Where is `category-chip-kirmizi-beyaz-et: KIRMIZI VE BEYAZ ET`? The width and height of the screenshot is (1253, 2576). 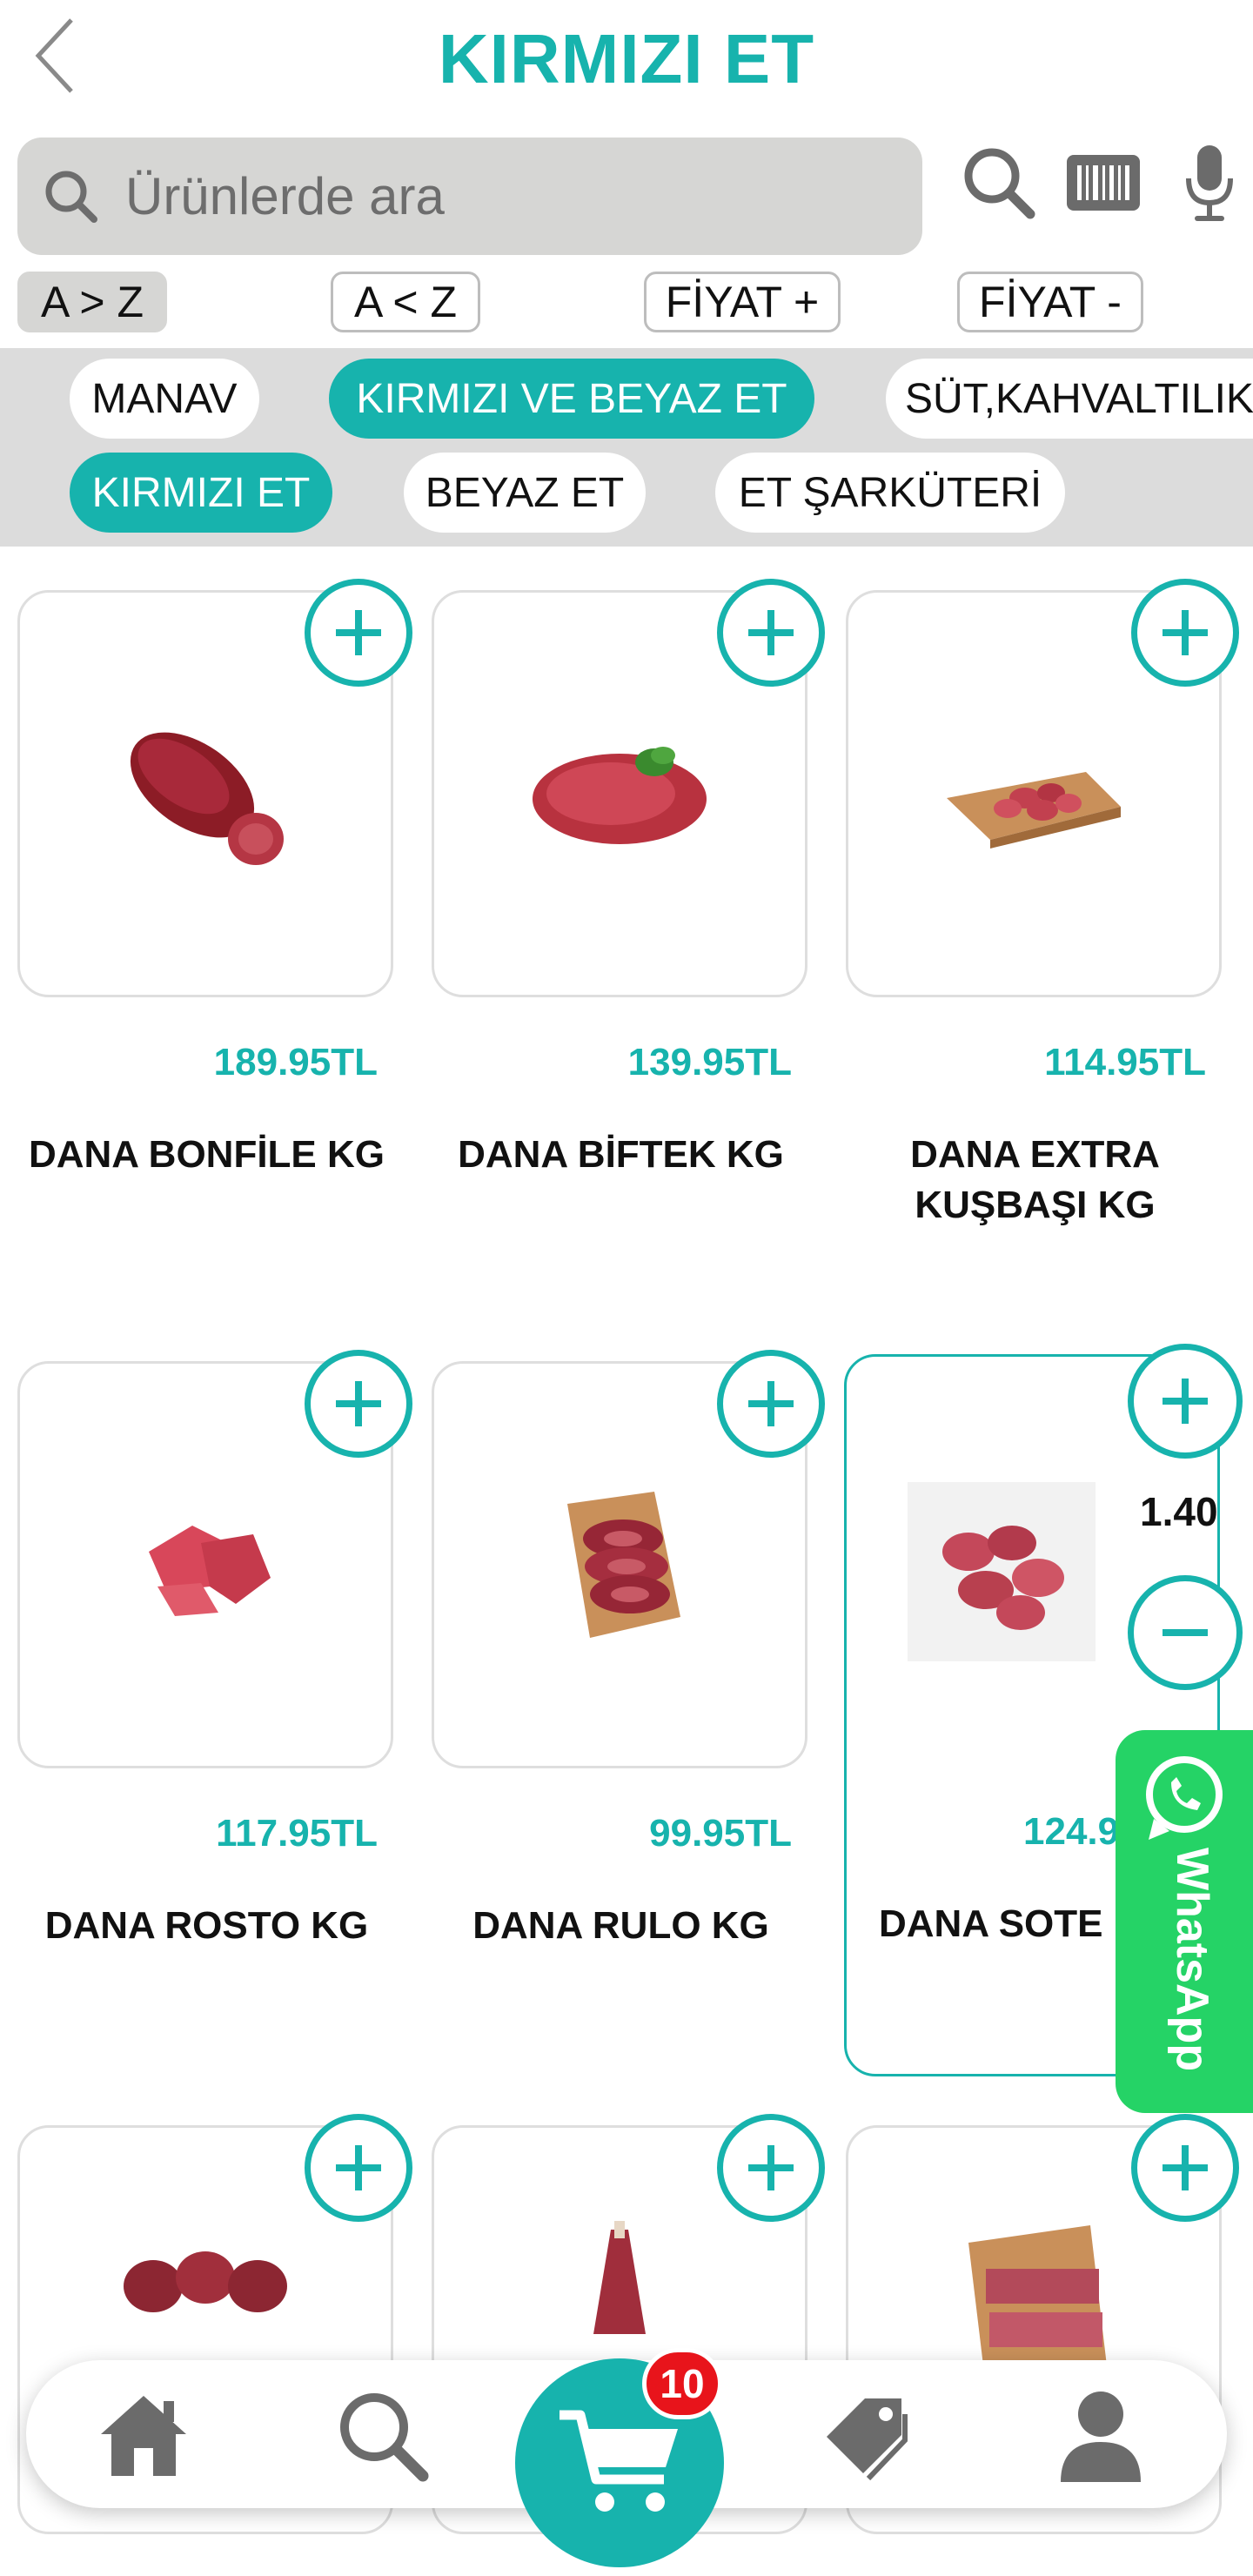 category-chip-kirmizi-beyaz-et: KIRMIZI VE BEYAZ ET is located at coordinates (571, 399).